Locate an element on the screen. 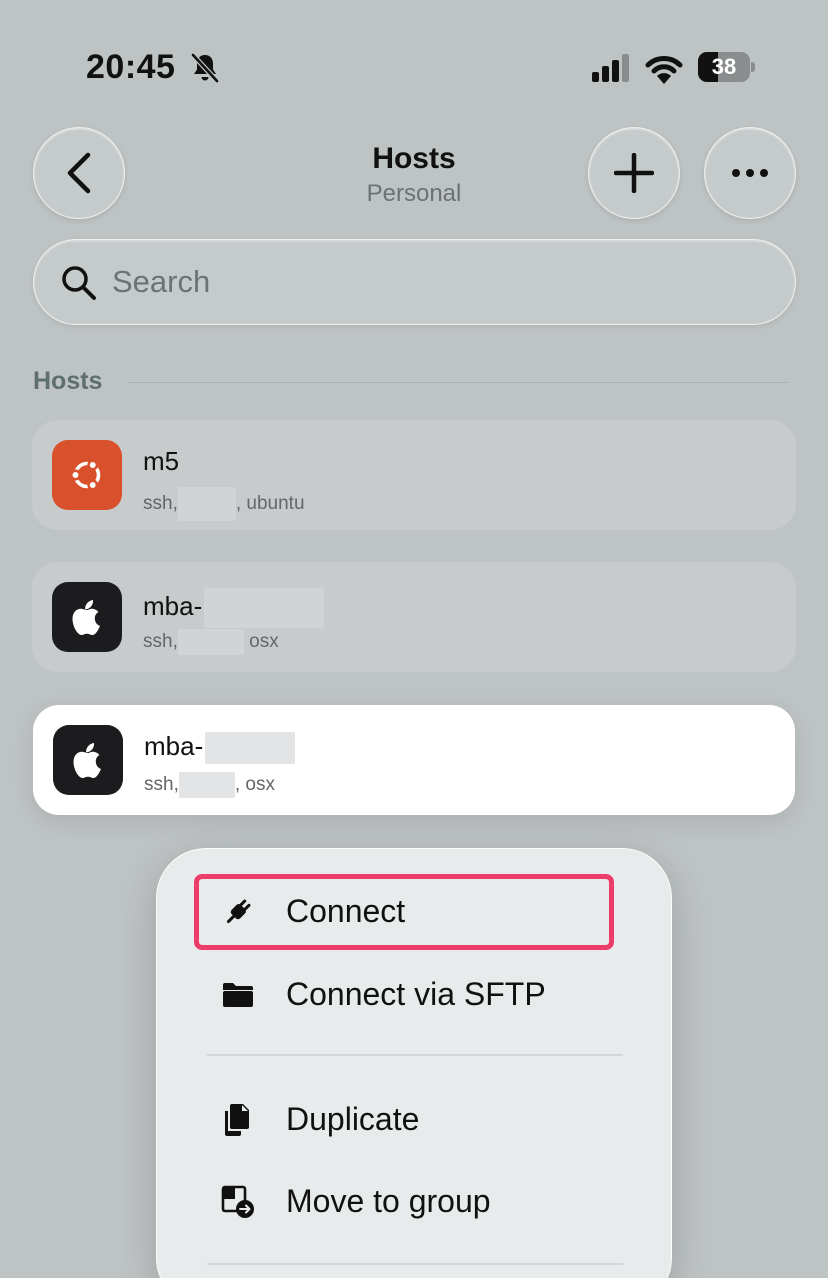 This screenshot has height=1278, width=828. menu-label: Duplicate is located at coordinates (353, 1119).